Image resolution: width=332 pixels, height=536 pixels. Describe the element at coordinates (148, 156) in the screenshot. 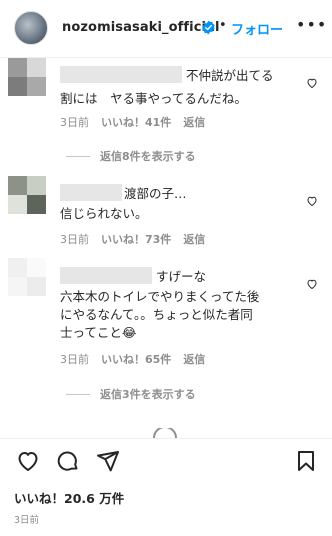

I see `view-replies-label: 返信8件を表示する` at that location.